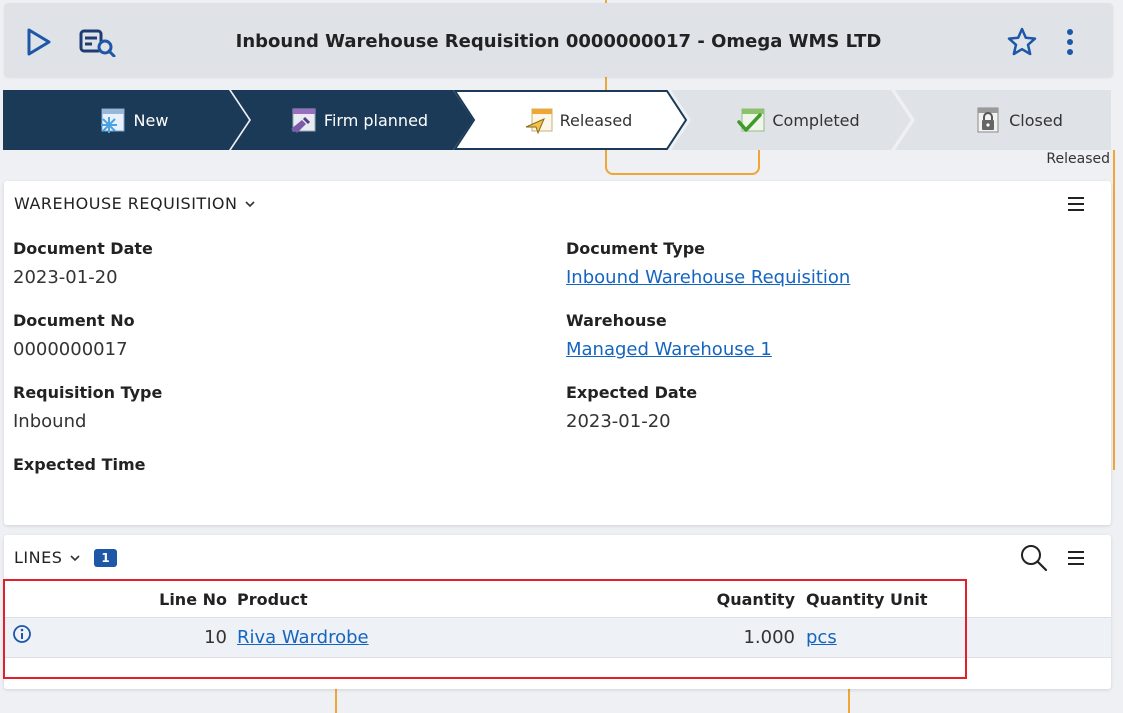 The image size is (1123, 713). I want to click on cell-line-no: 10, so click(215, 637).